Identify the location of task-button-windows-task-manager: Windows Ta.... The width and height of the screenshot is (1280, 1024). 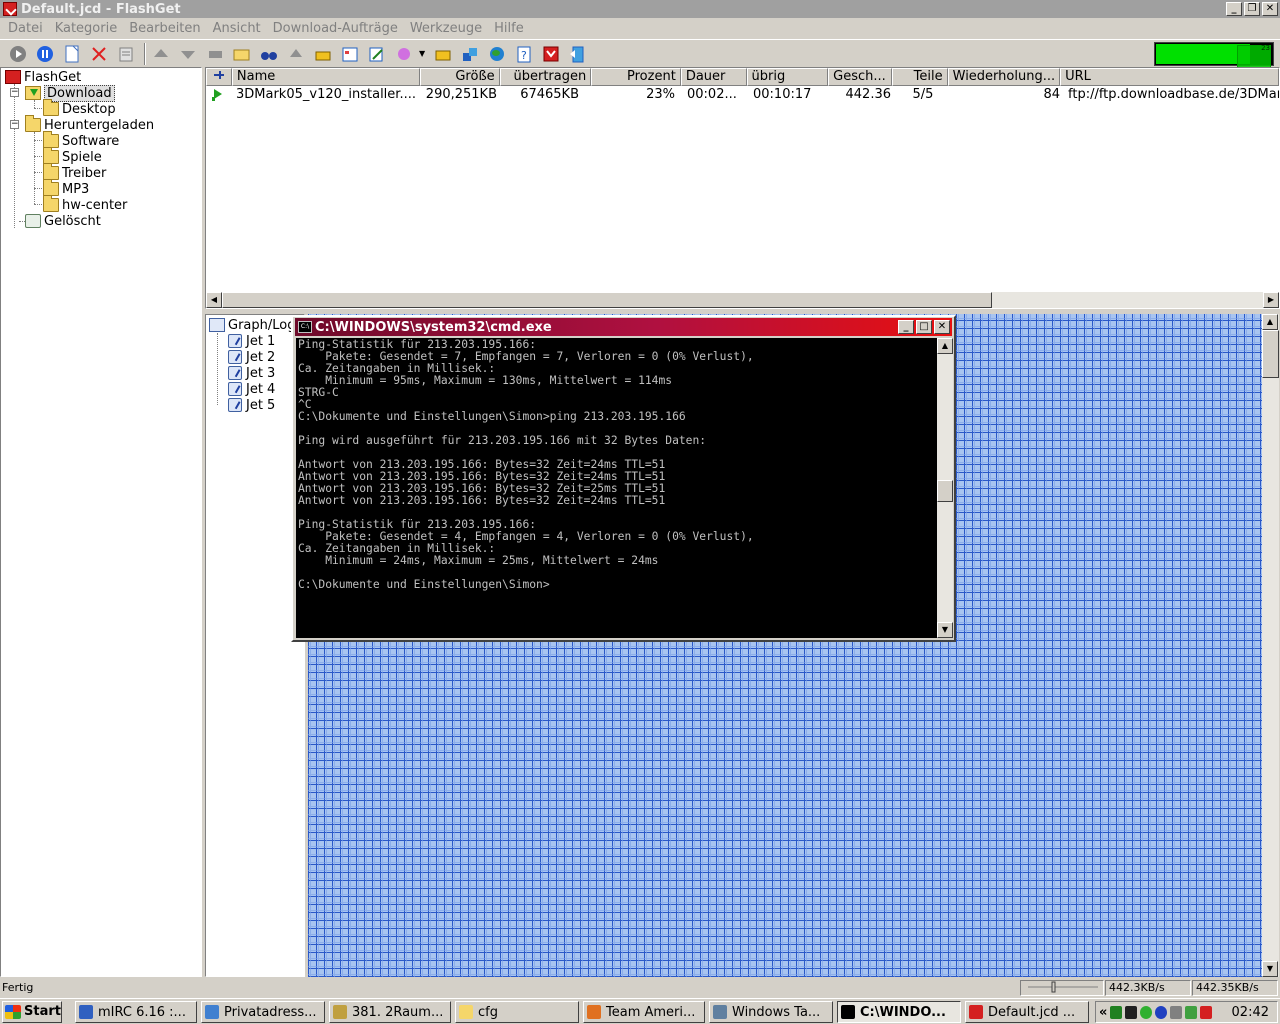
(771, 1012).